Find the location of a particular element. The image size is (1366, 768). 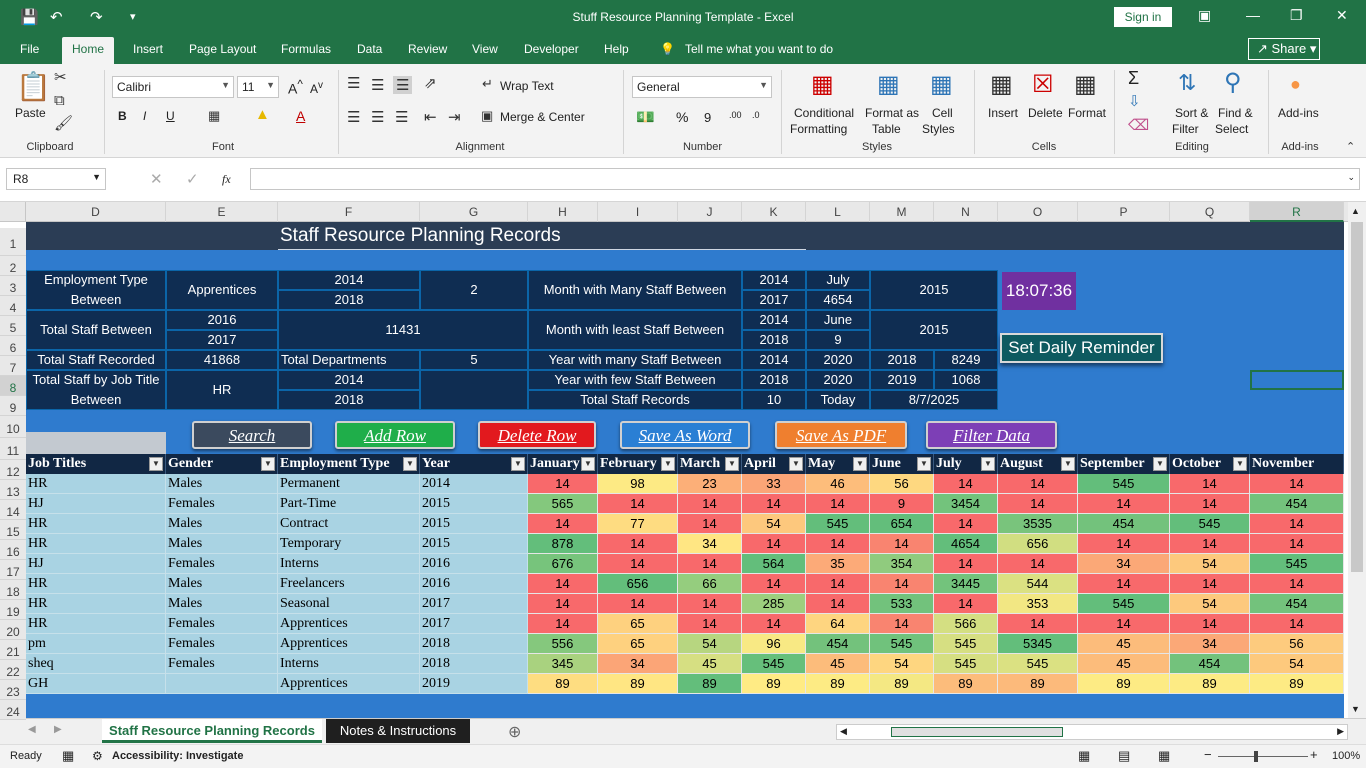

decrease-decimal-icon: .0 is located at coordinates (756, 115).